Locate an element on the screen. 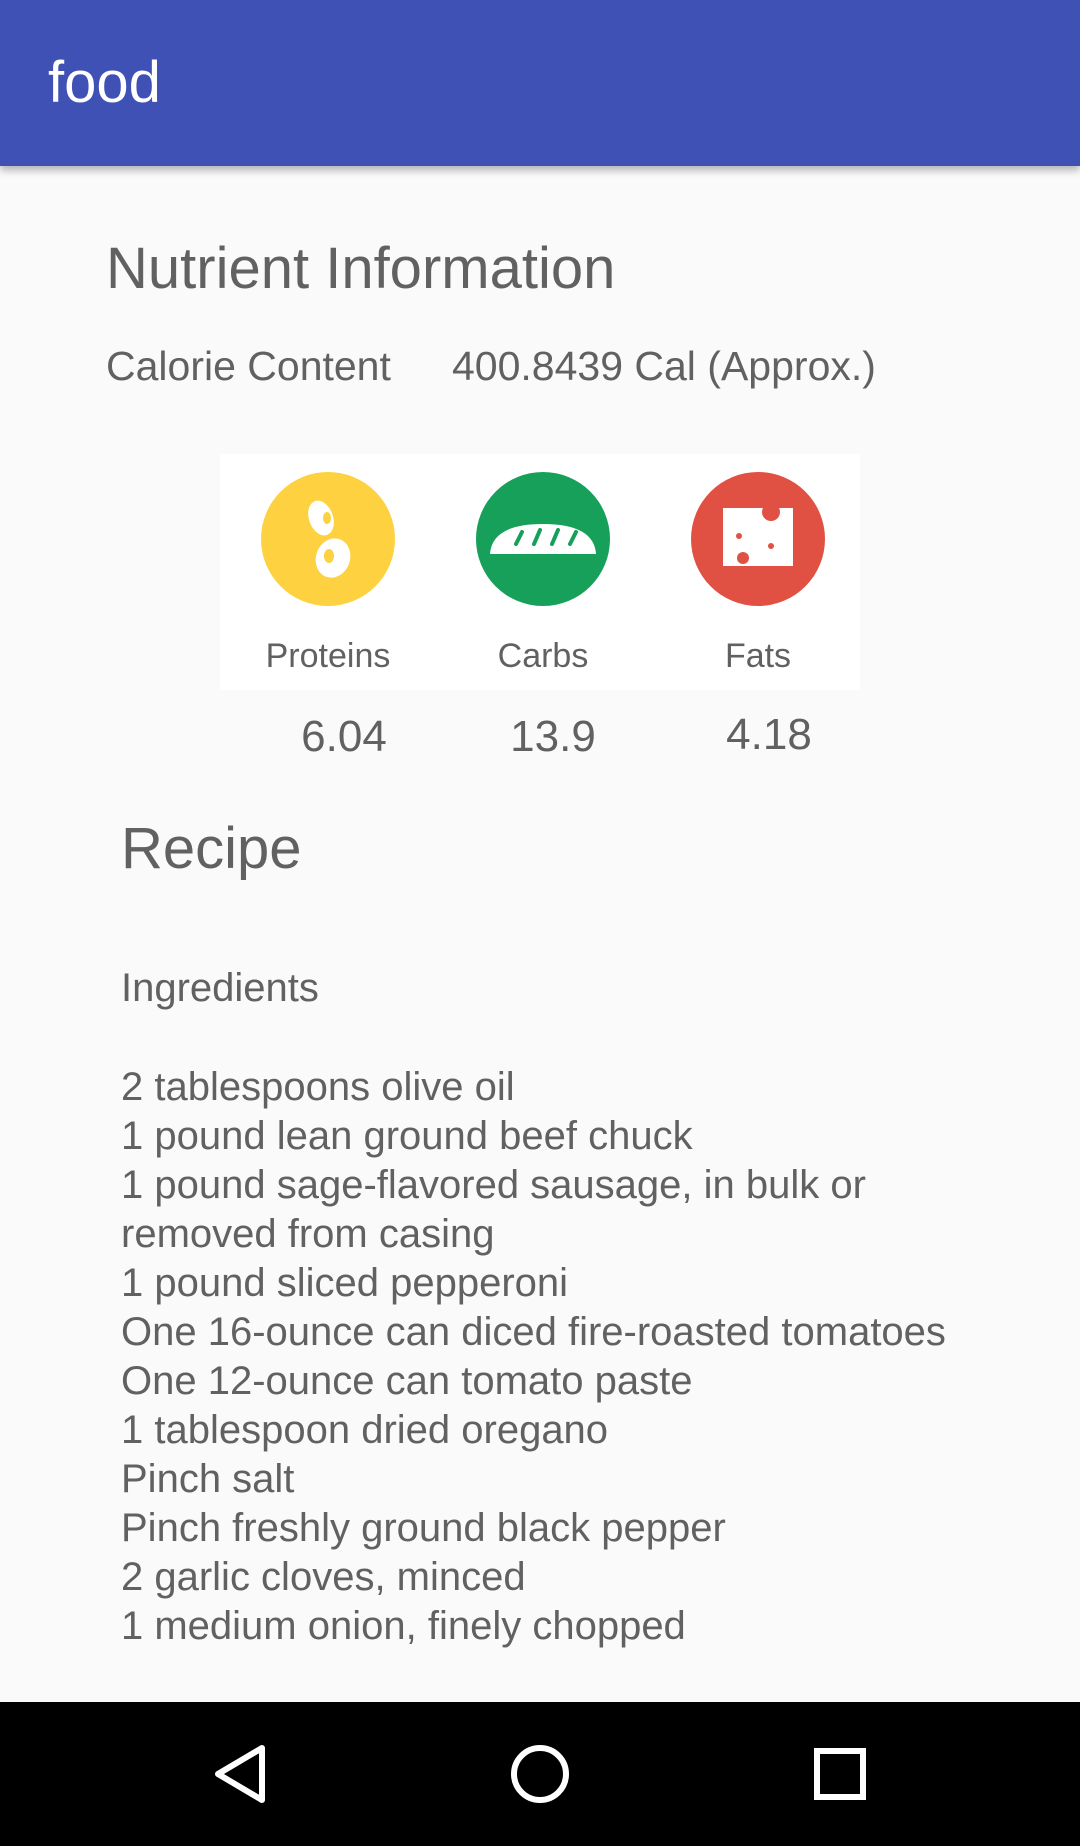 The image size is (1080, 1846). macro-carbs: Carbs is located at coordinates (543, 572).